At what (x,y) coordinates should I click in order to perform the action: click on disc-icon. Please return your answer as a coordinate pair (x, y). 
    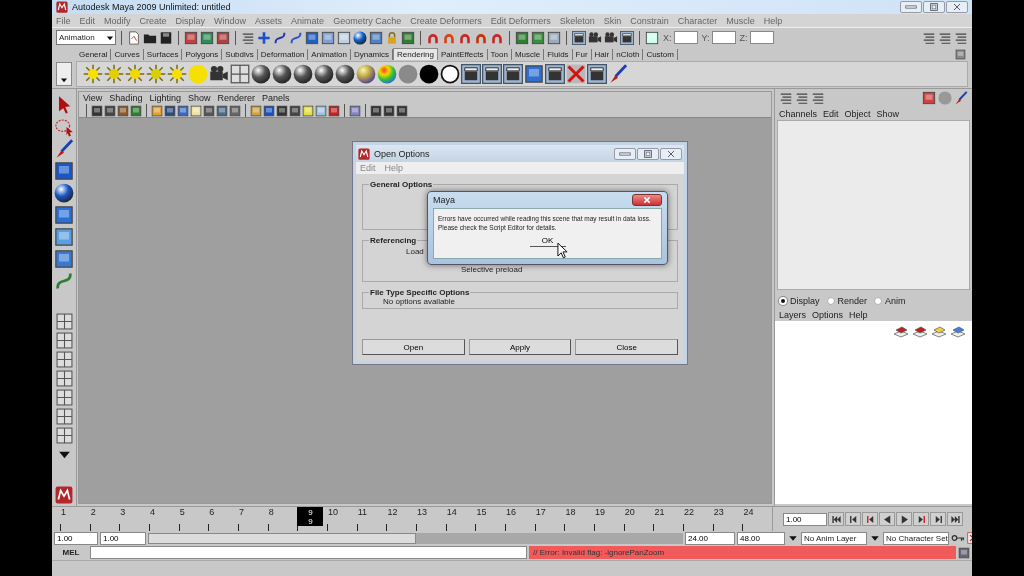
    Looking at the image, I should click on (429, 74).